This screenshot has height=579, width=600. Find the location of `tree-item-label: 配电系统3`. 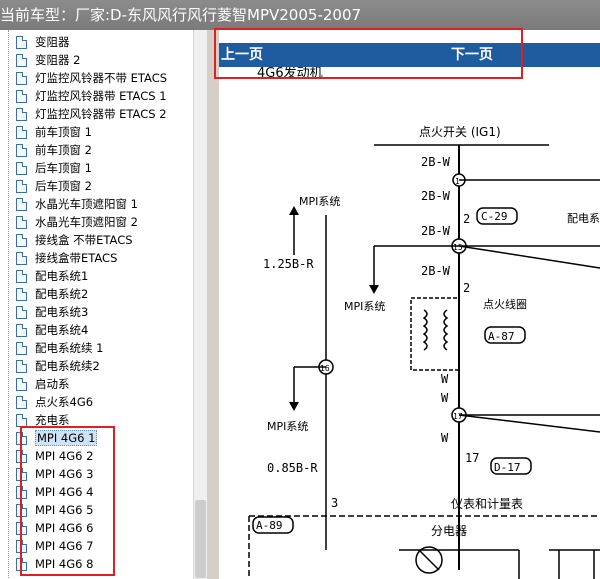

tree-item-label: 配电系统3 is located at coordinates (62, 312).